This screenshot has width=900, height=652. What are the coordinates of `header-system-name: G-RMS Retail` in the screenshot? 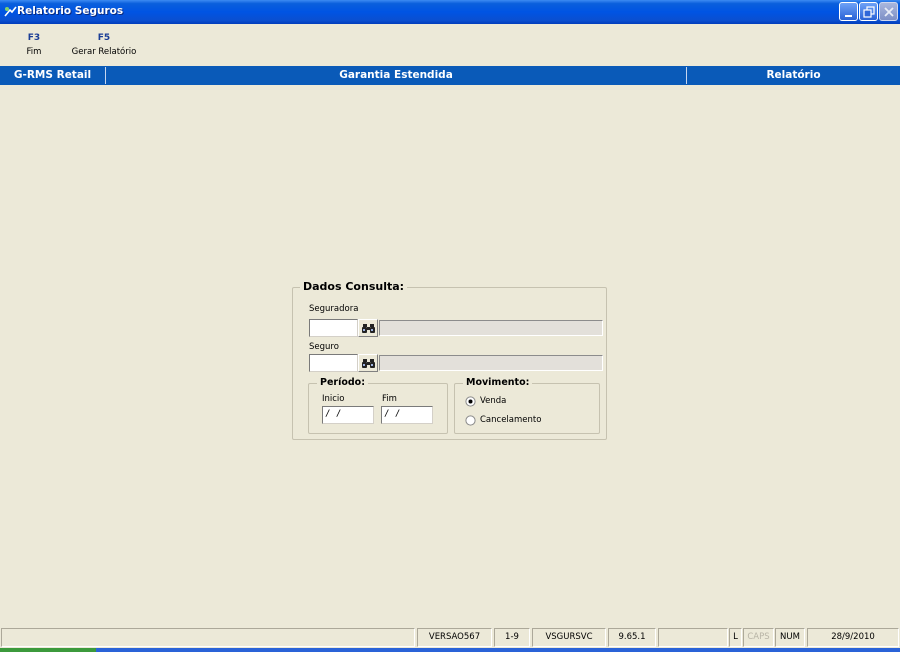 It's located at (52, 75).